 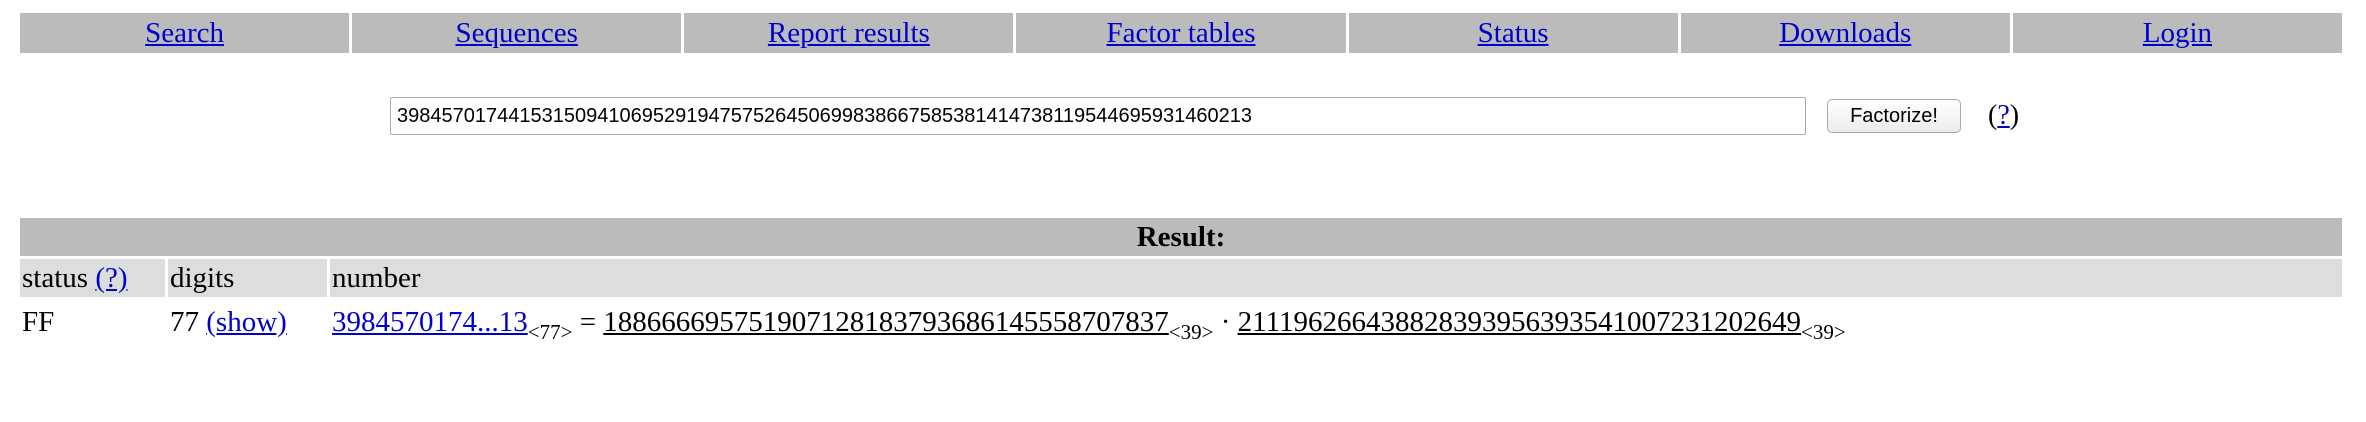 I want to click on status-header-label: status, so click(x=55, y=278).